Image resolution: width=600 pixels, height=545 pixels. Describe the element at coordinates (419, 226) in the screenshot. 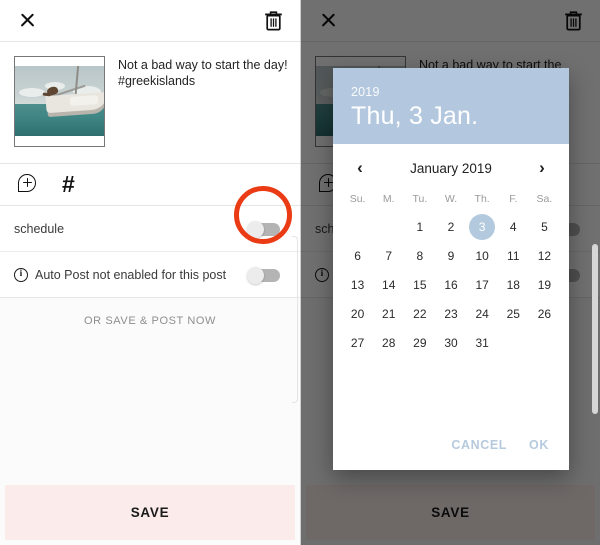

I see `calendar-day: 1` at that location.